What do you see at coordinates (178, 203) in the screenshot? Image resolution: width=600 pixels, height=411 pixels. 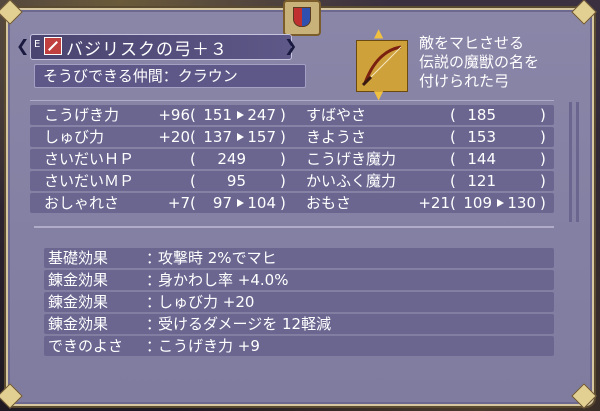 I see `stat-delta: +7` at bounding box center [178, 203].